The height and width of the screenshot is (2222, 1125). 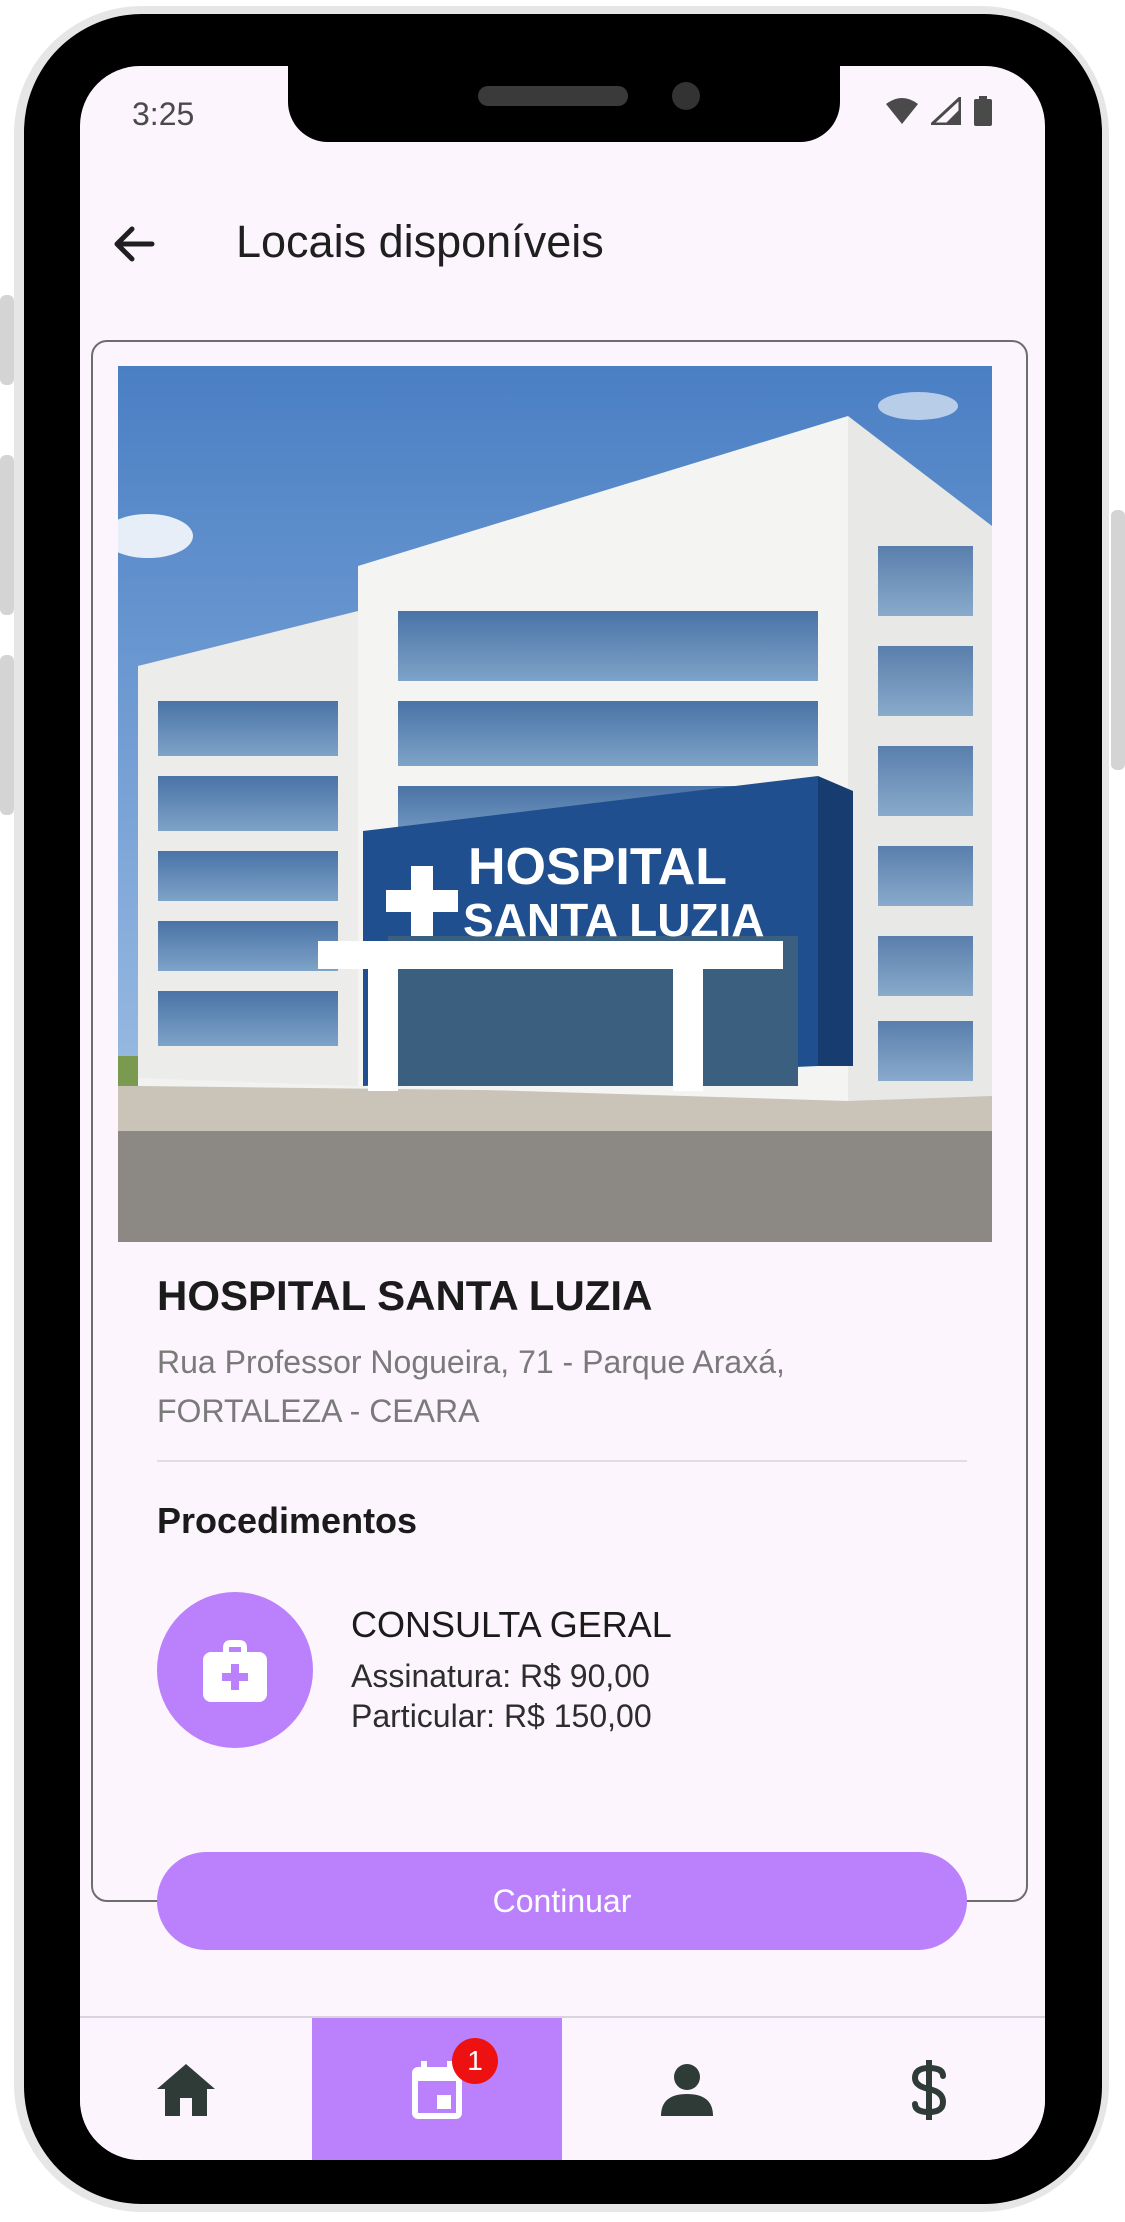 What do you see at coordinates (235, 1670) in the screenshot?
I see `medical-bag-icon` at bounding box center [235, 1670].